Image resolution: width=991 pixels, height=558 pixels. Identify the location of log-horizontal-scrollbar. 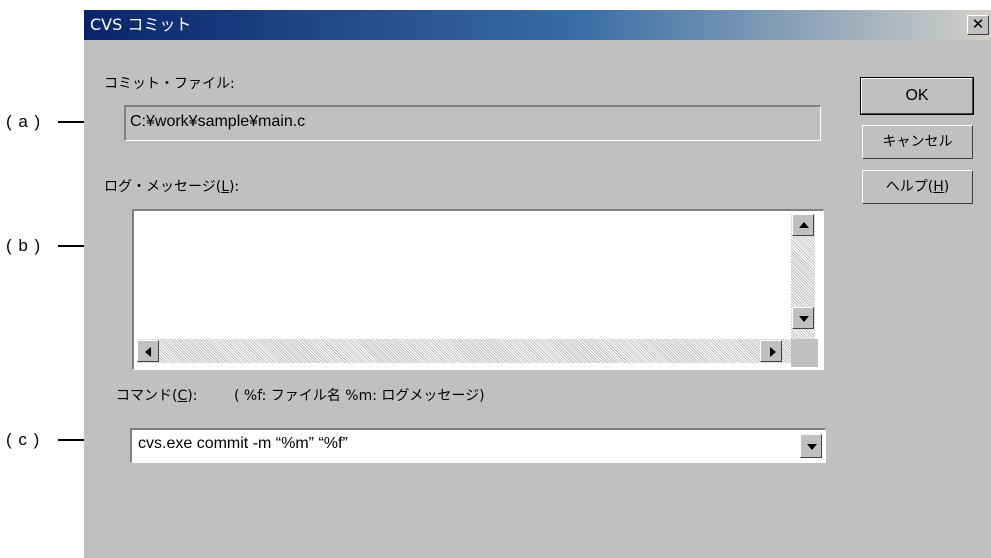
(464, 351).